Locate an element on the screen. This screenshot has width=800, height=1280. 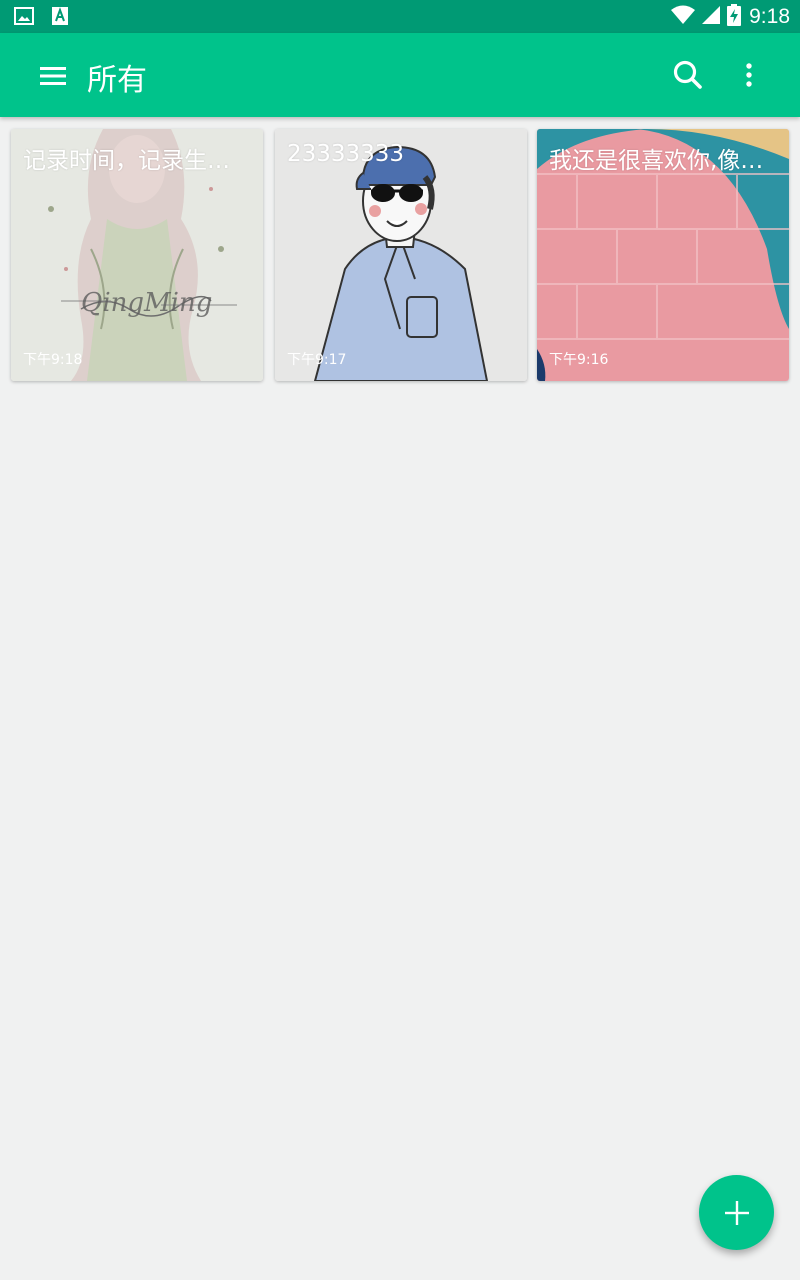
notification-icons is located at coordinates (41, 18).